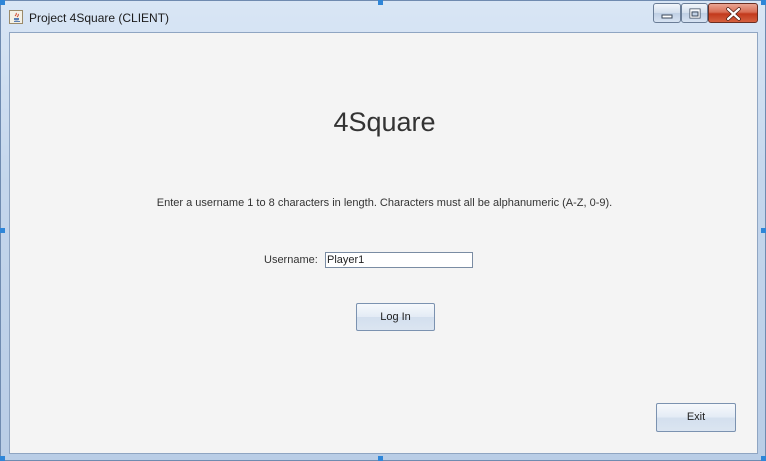  I want to click on resize-handle-top, so click(380, 2).